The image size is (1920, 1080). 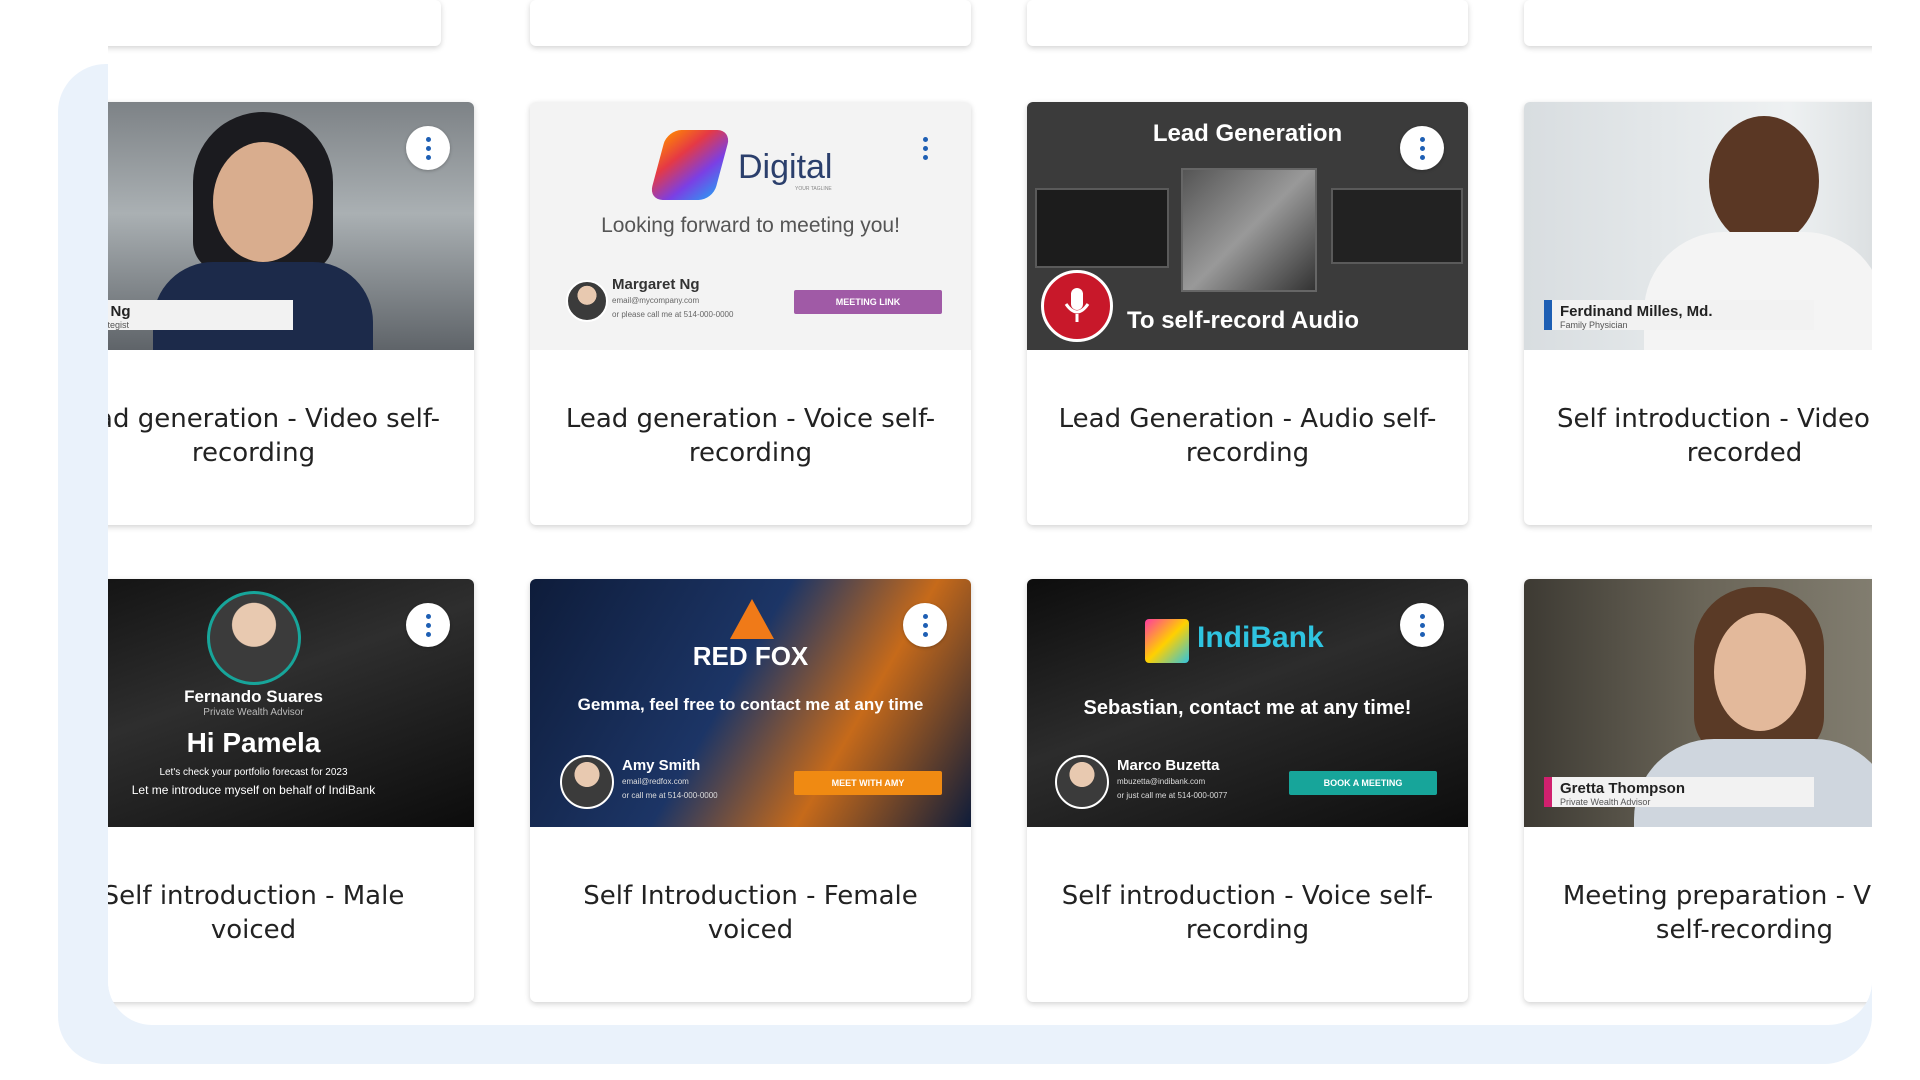 I want to click on greeting: Hi Pamela, so click(x=253, y=742).